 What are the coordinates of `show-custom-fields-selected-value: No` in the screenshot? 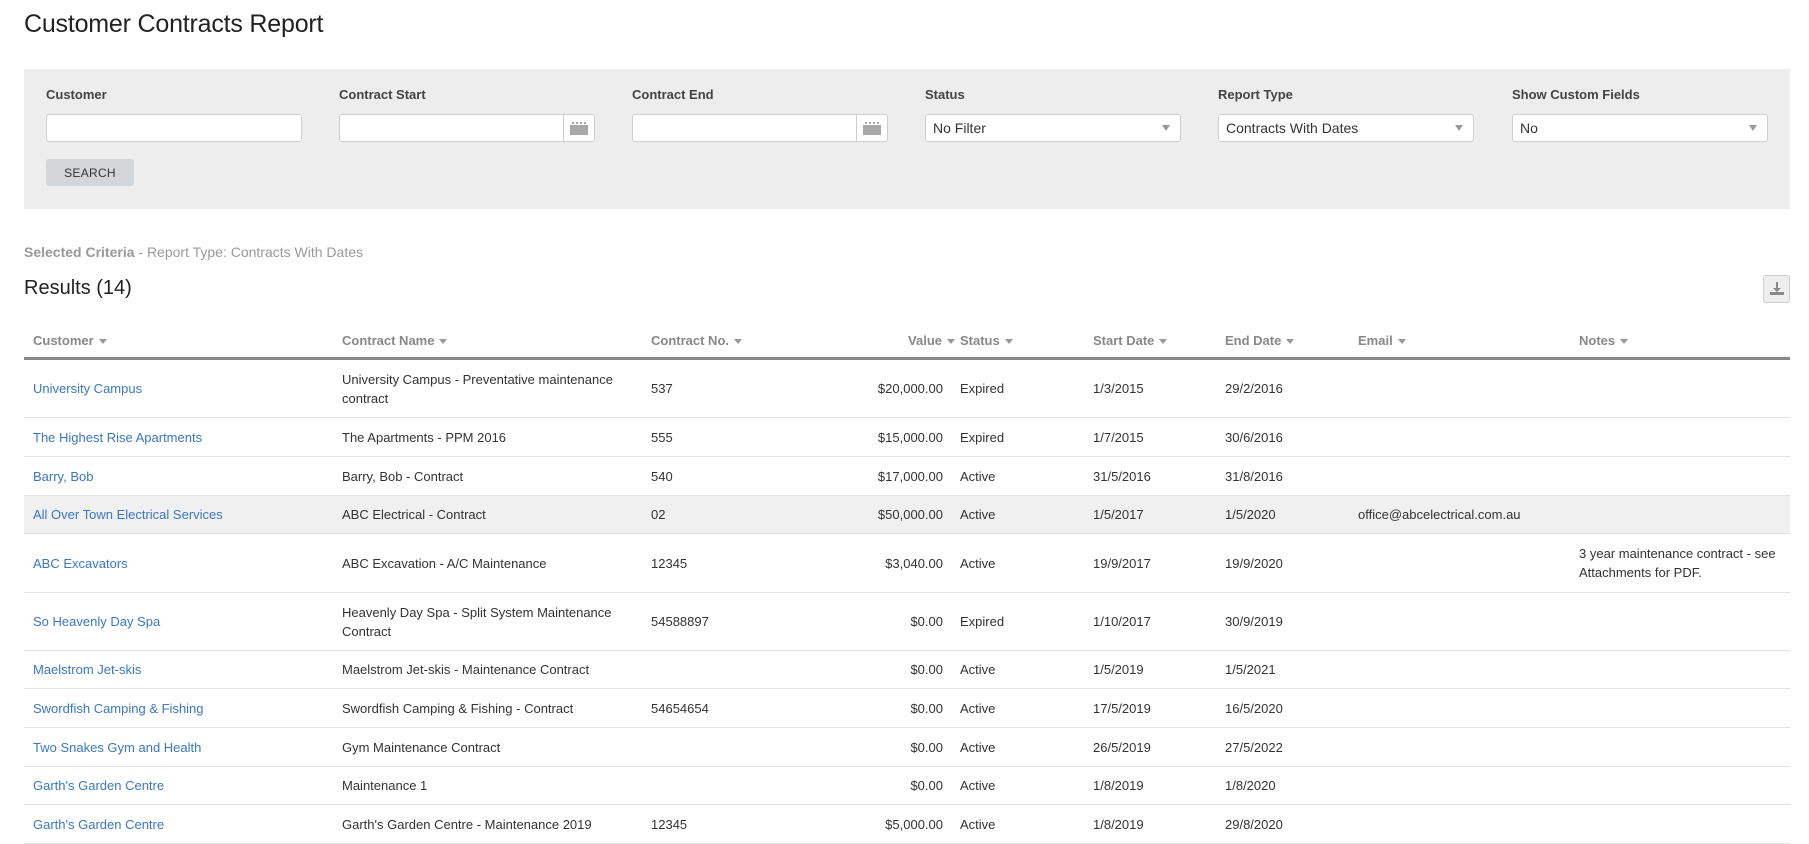 It's located at (1529, 128).